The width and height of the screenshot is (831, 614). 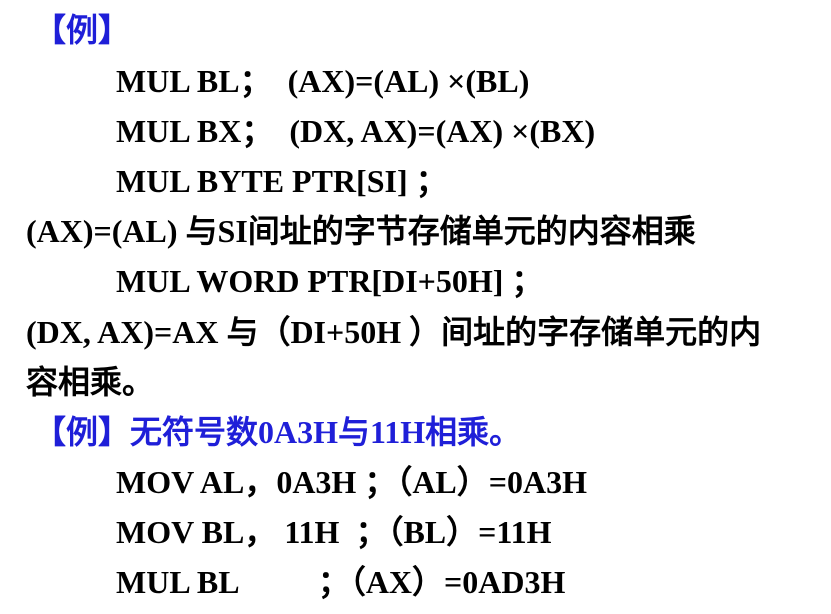 I want to click on comment-line-byte-mul: (AX)=(AL) 与SI间址的字节存储单元的内容相乘, so click(x=361, y=231).